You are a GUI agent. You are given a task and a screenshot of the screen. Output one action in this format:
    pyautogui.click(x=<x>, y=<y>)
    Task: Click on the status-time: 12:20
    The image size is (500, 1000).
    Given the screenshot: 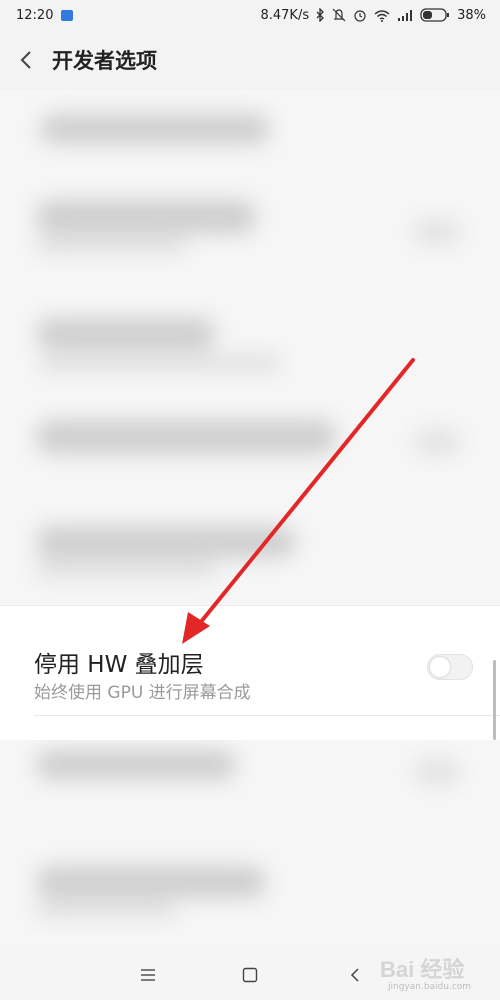 What is the action you would take?
    pyautogui.click(x=35, y=15)
    